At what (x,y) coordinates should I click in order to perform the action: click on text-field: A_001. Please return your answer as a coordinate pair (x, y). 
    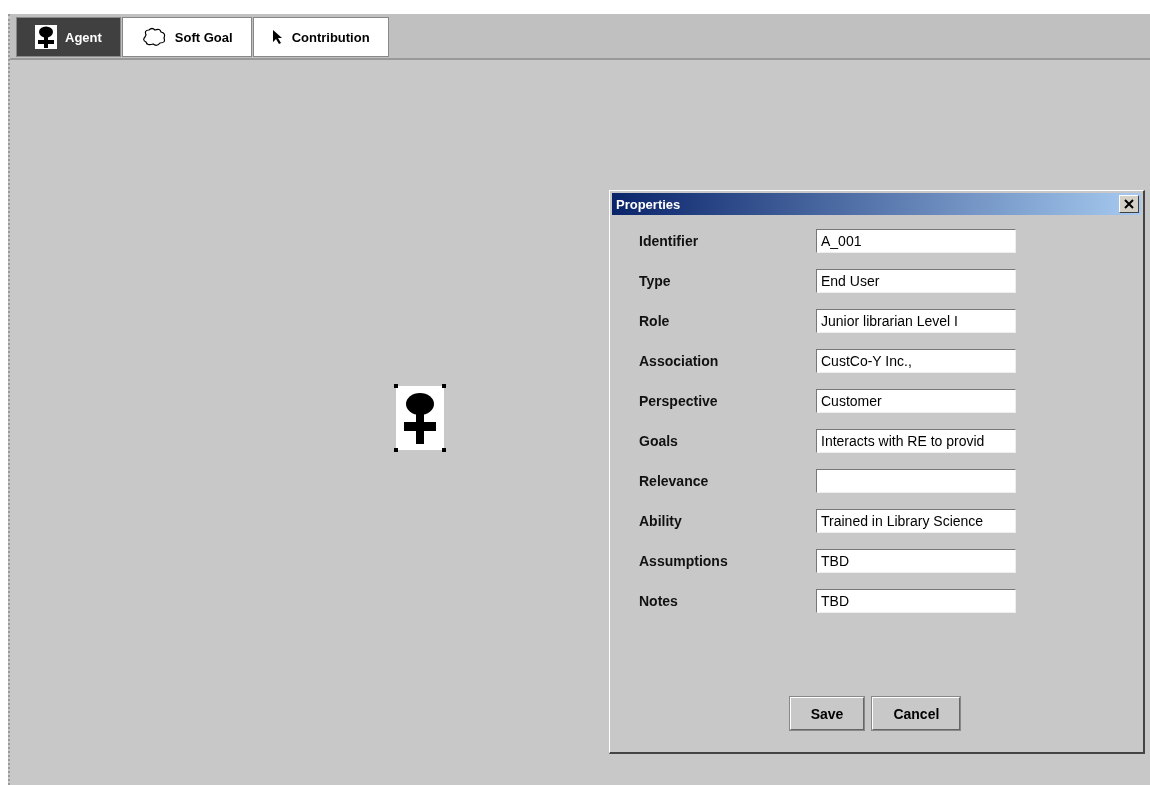
    Looking at the image, I should click on (916, 241).